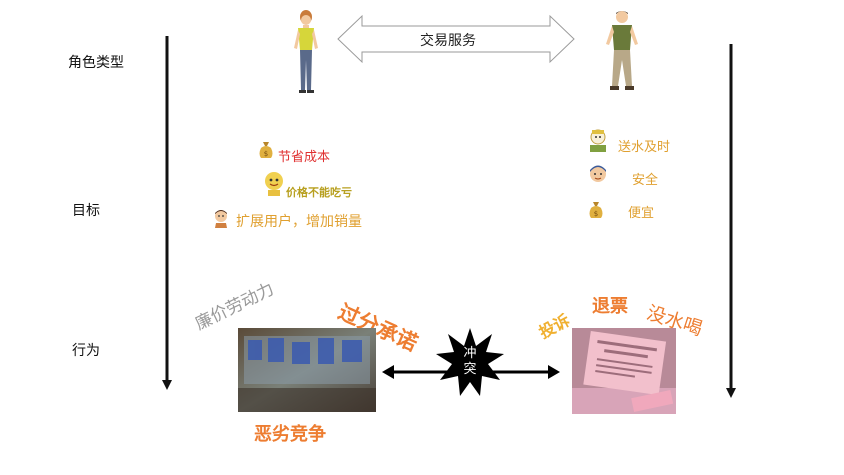 The height and width of the screenshot is (475, 844). What do you see at coordinates (624, 371) in the screenshot?
I see `tickets-photo` at bounding box center [624, 371].